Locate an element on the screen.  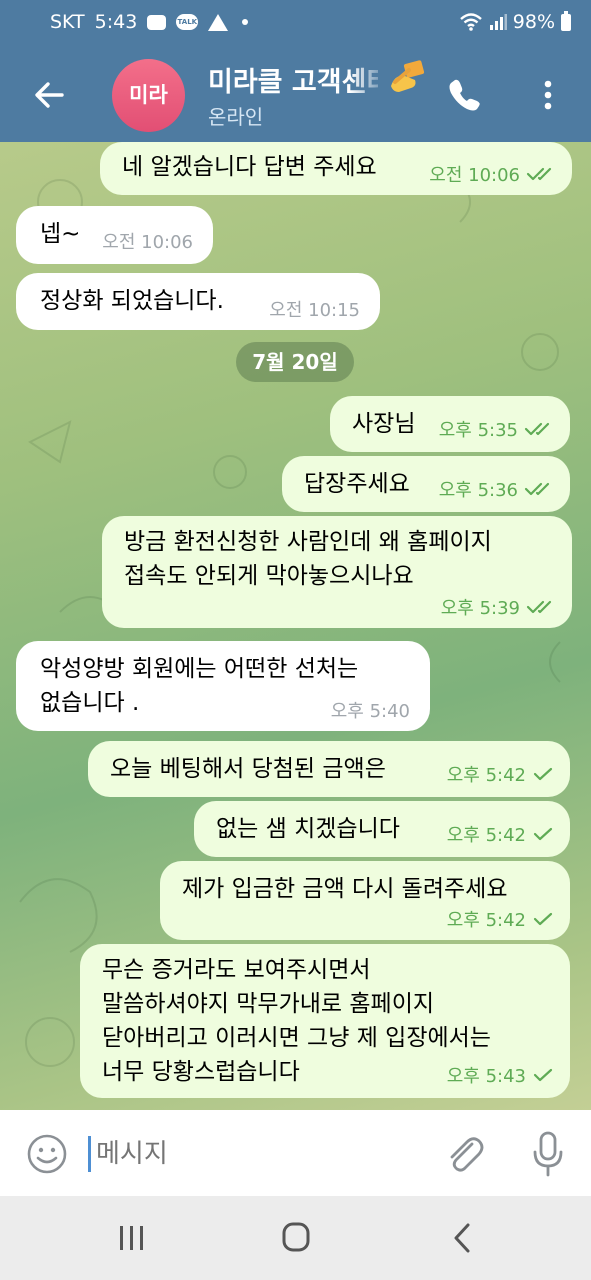
message-text: 넵~ is located at coordinates (60, 234).